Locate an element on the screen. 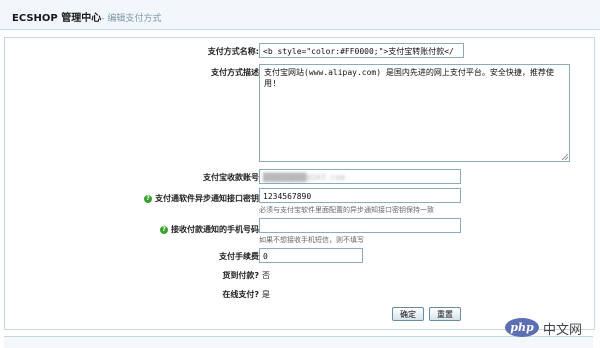 Image resolution: width=600 pixels, height=348 pixels. fee-input: 0 is located at coordinates (311, 255).